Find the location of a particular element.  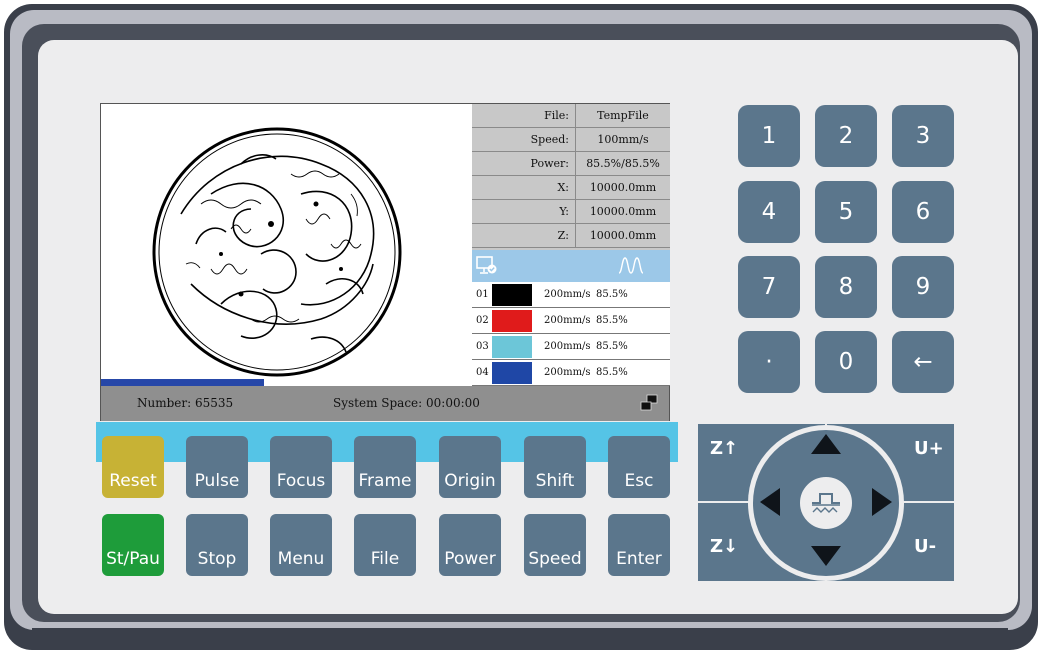

controller-base is located at coordinates (520, 639).